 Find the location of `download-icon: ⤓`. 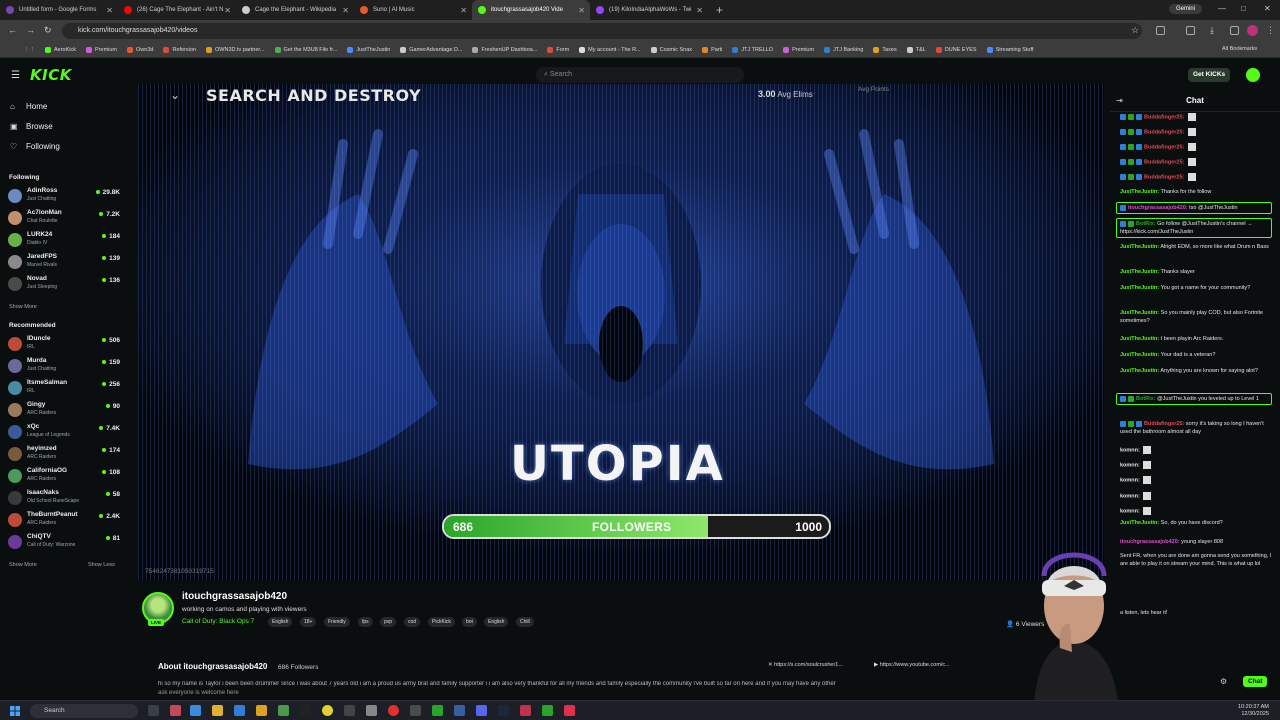

download-icon: ⤓ is located at coordinates (1212, 30).